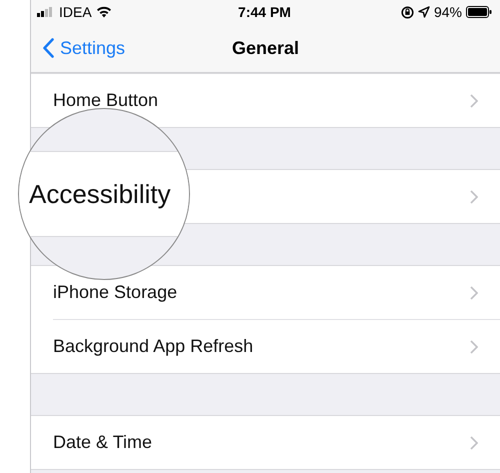 The height and width of the screenshot is (473, 500). Describe the element at coordinates (115, 292) in the screenshot. I see `row-label: iPhone Storage` at that location.